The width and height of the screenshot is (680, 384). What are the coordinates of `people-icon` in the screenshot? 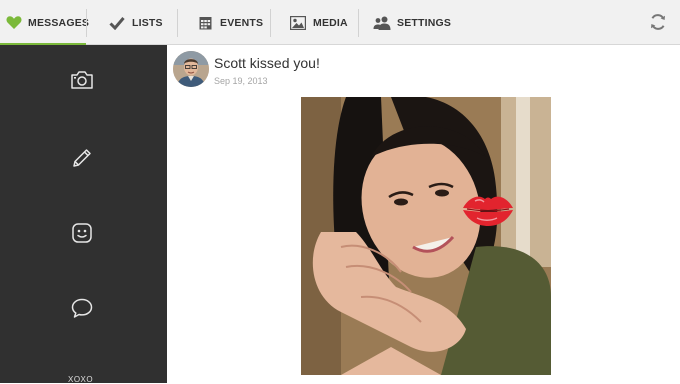 It's located at (382, 23).